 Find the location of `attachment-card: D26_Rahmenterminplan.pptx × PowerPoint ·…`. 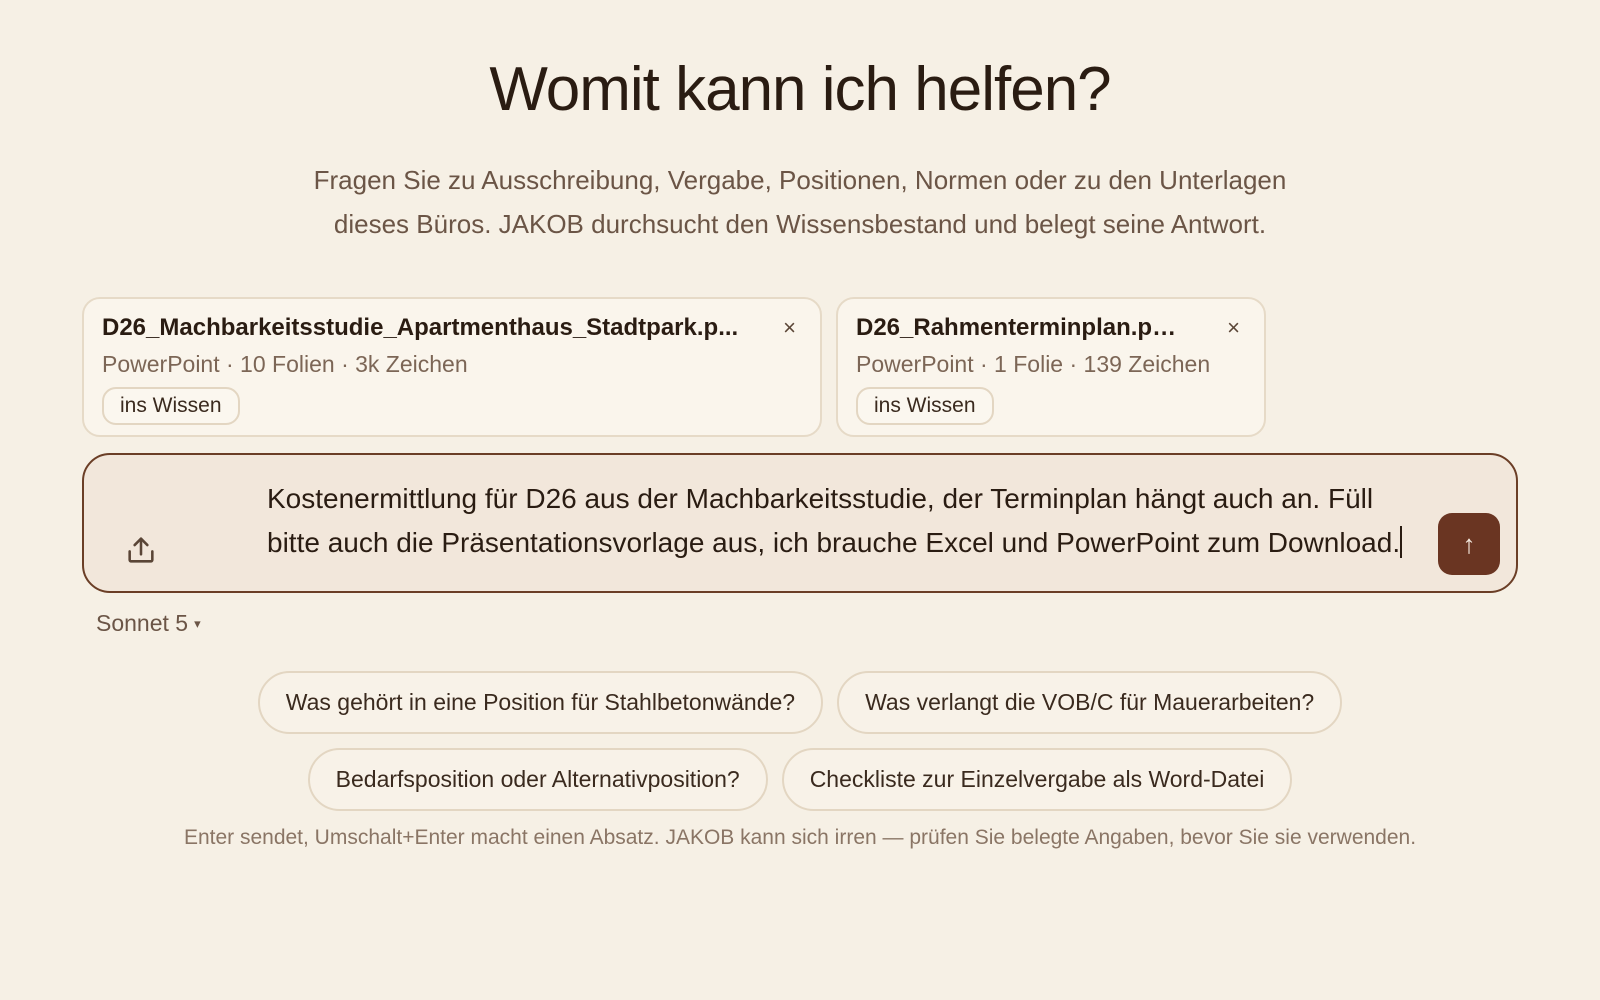

attachment-card: D26_Rahmenterminplan.pptx × PowerPoint ·… is located at coordinates (1051, 367).